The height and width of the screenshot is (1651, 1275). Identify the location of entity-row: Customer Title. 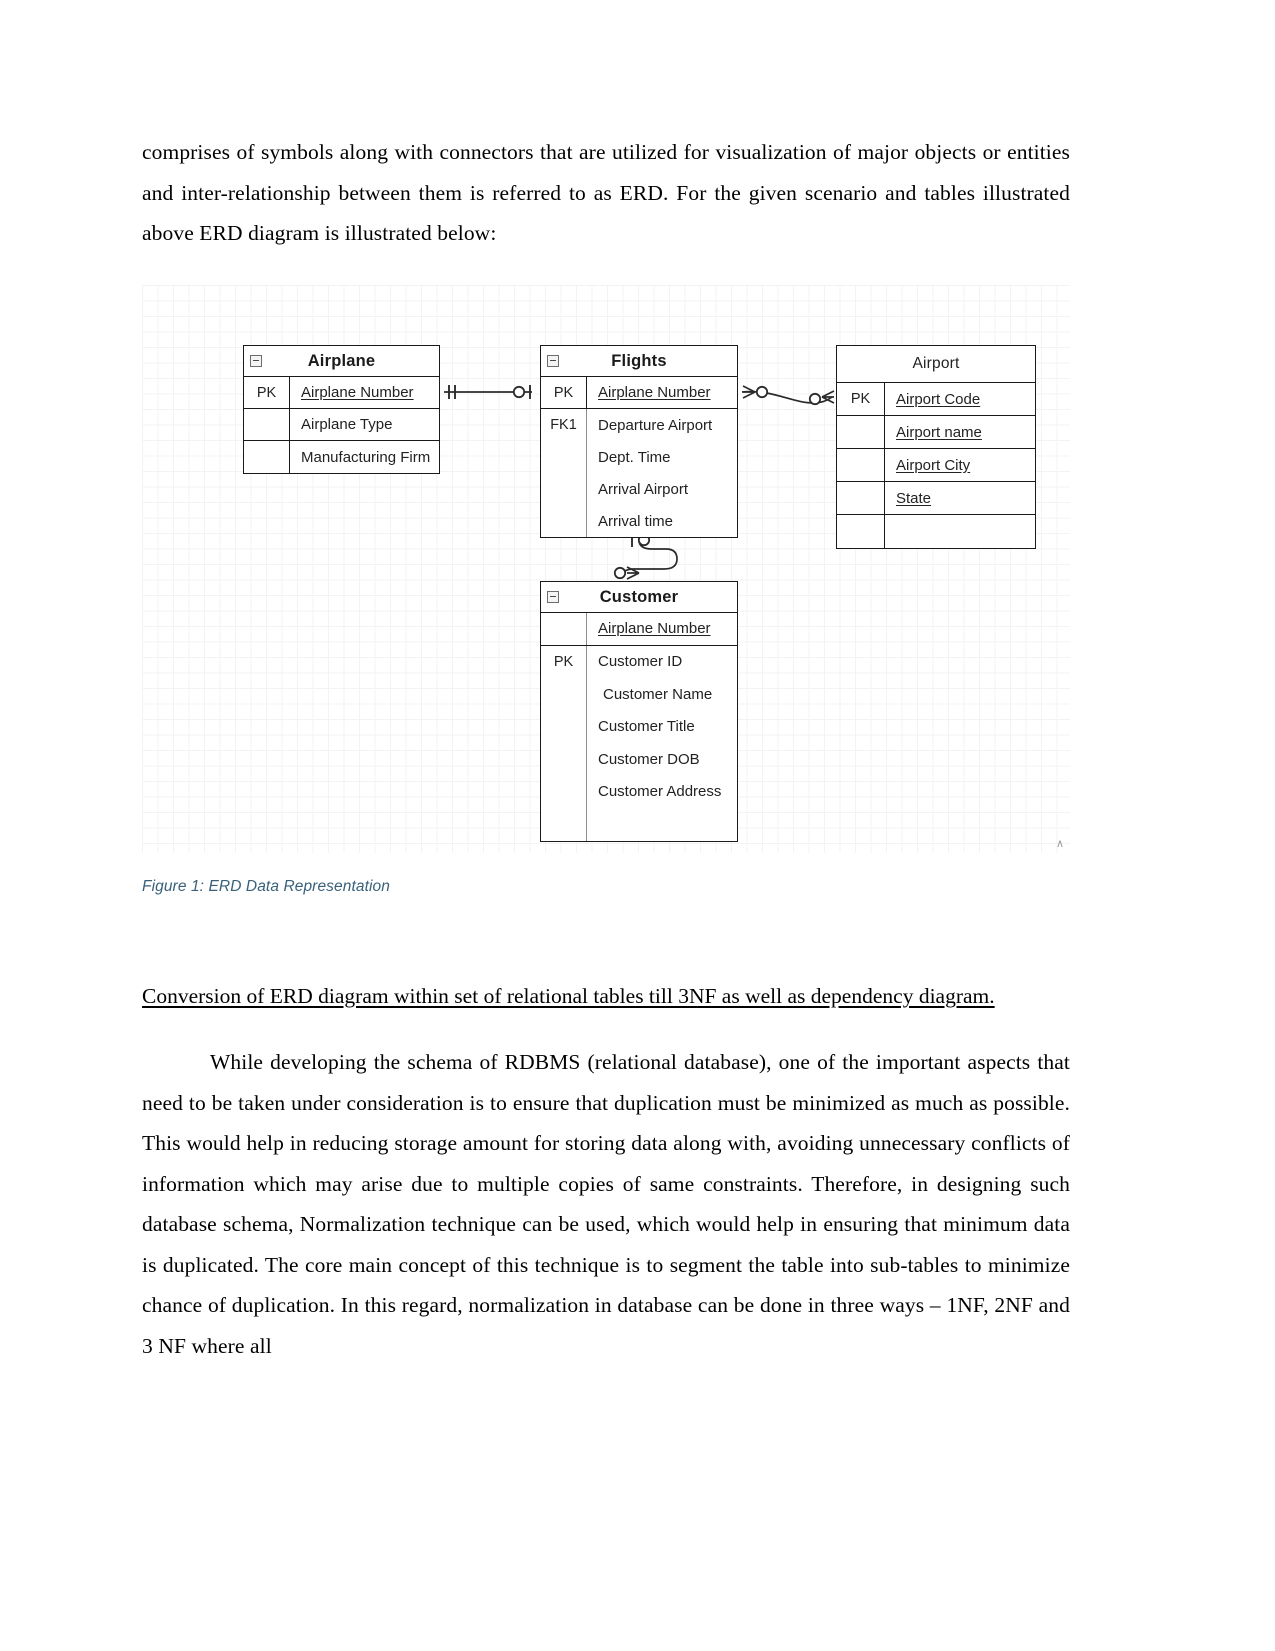
(639, 726).